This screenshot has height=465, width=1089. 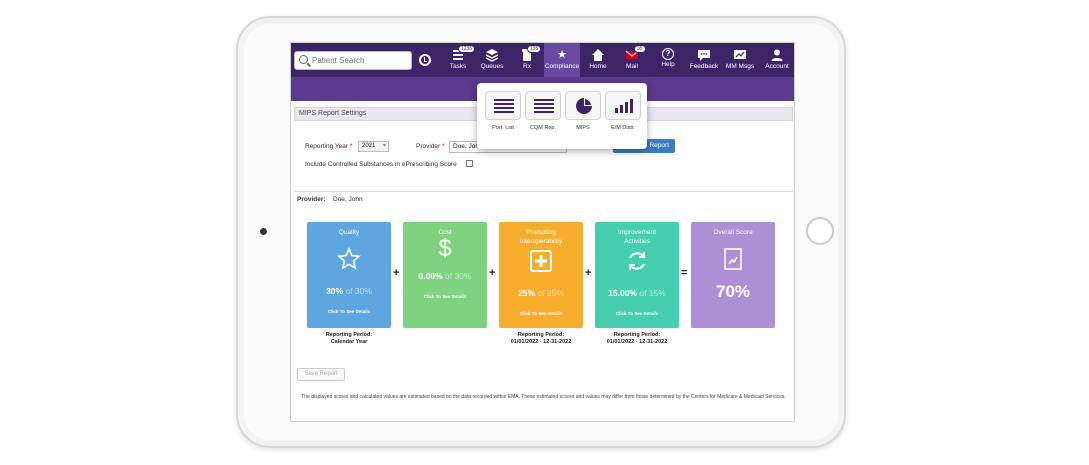 I want to click on reporting-period-quality: Reporting Period: Calendar Year, so click(x=349, y=339).